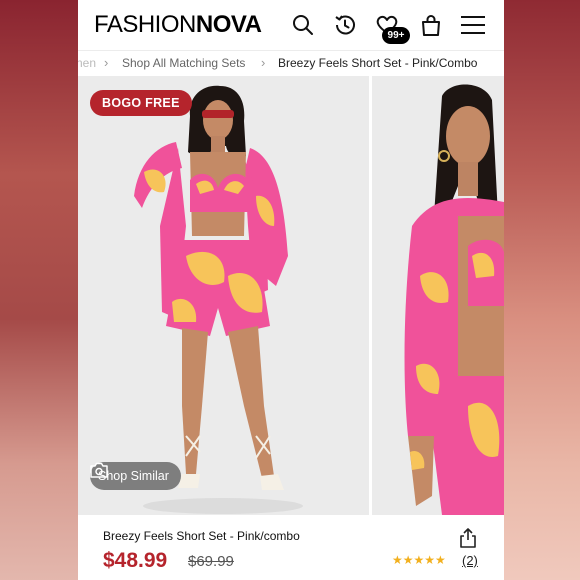  Describe the element at coordinates (396, 35) in the screenshot. I see `wishlist-count-badge: 99+` at that location.